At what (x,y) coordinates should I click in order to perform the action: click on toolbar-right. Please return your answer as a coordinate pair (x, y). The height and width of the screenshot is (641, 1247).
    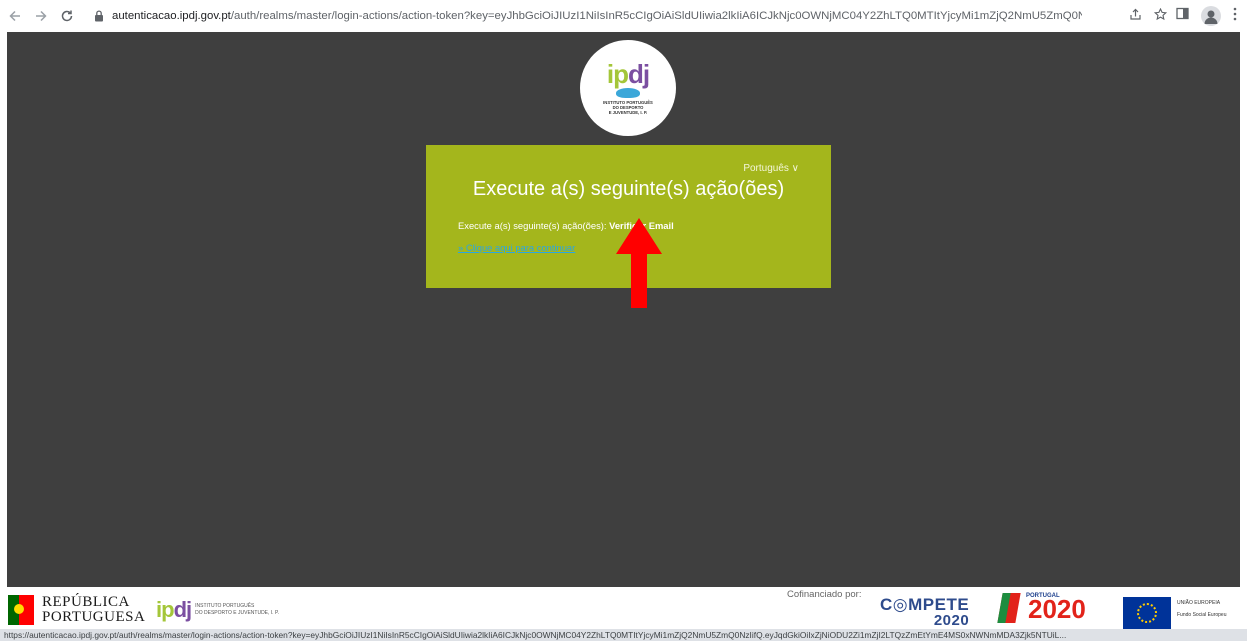
    Looking at the image, I should click on (1206, 16).